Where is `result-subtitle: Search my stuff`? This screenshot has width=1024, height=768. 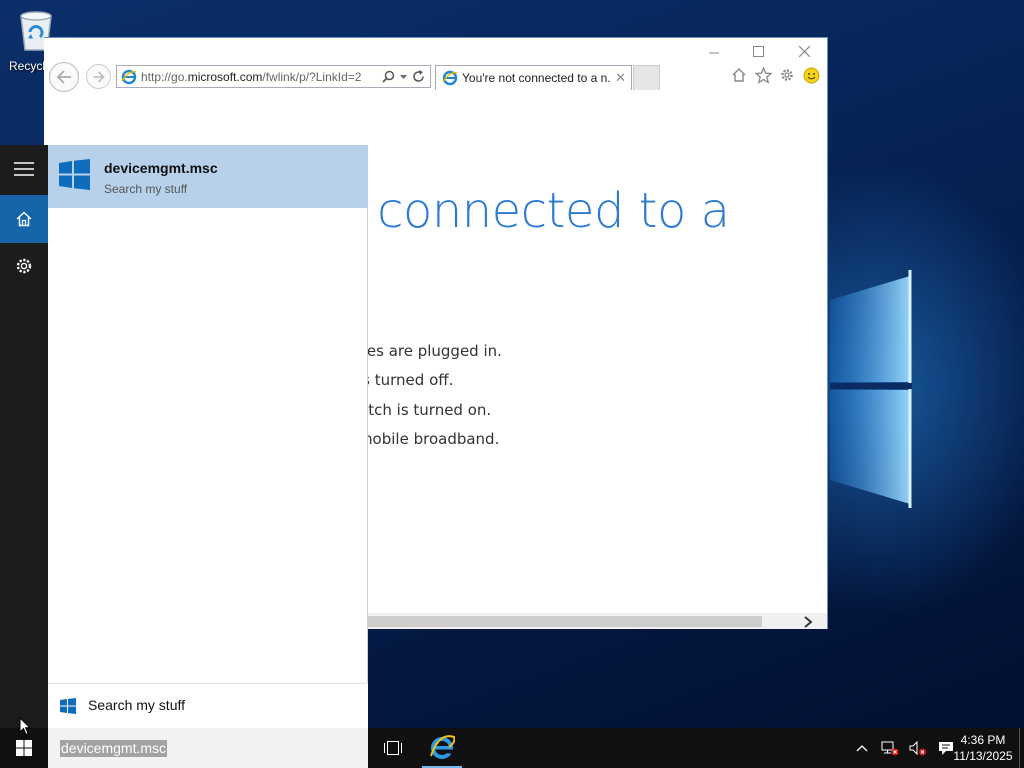 result-subtitle: Search my stuff is located at coordinates (146, 189).